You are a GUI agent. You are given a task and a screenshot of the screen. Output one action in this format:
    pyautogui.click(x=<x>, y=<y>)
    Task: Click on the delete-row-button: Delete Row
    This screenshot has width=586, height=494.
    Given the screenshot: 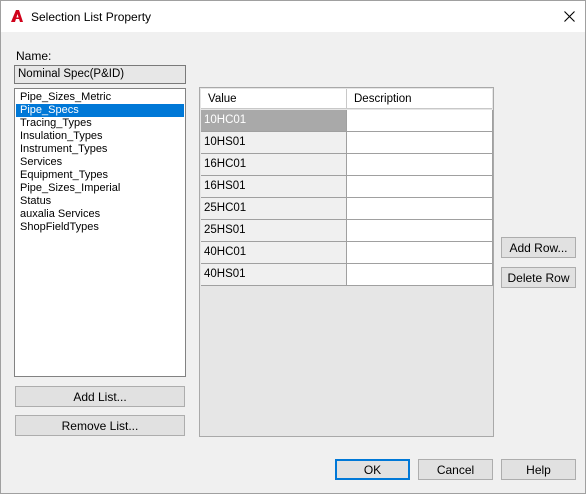 What is the action you would take?
    pyautogui.click(x=538, y=277)
    